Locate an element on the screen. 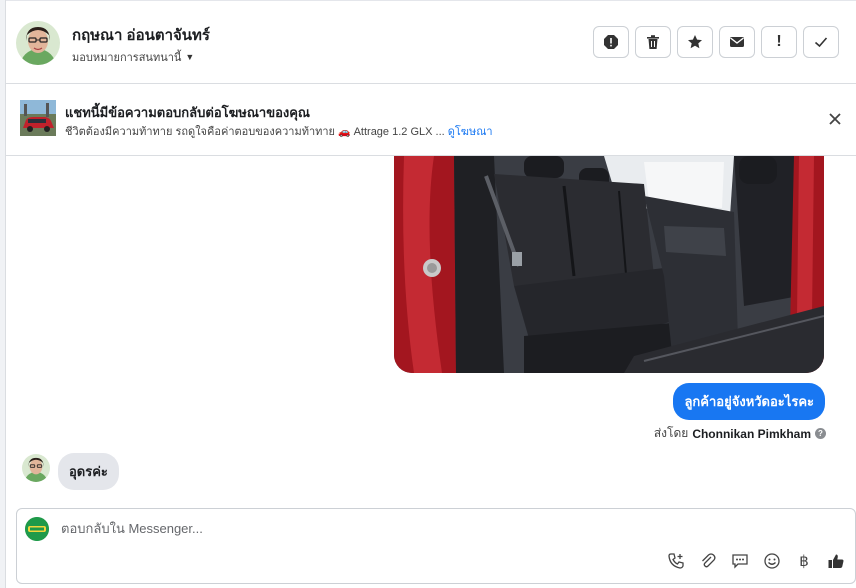 This screenshot has width=856, height=588. follow-up-button: ! is located at coordinates (779, 42).